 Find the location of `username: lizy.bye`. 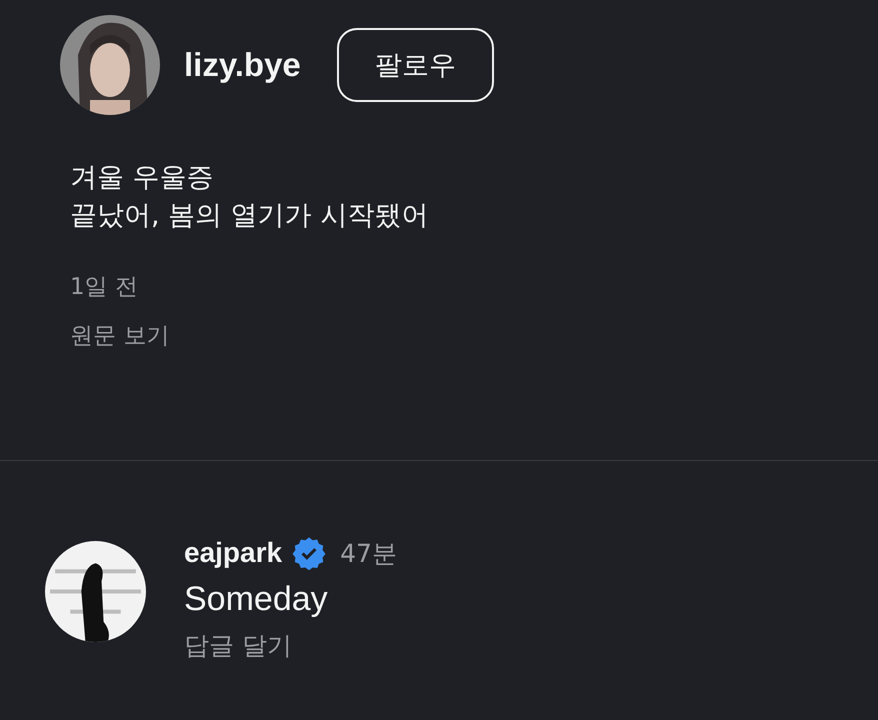

username: lizy.bye is located at coordinates (242, 65).